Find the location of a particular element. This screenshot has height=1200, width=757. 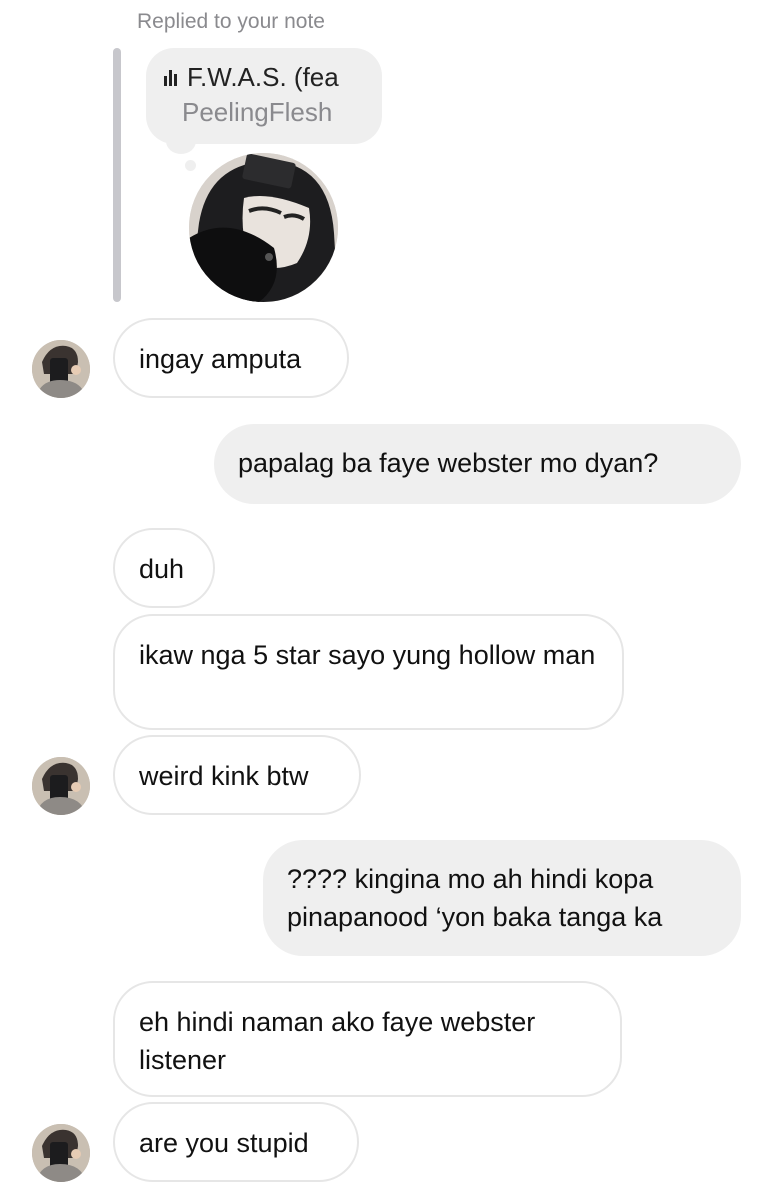

incoming-message: are you stupid is located at coordinates (236, 1142).